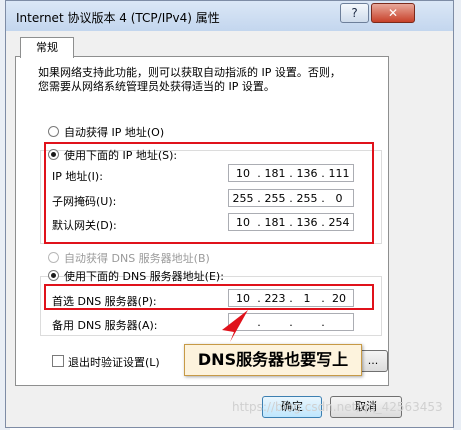 The width and height of the screenshot is (461, 430). Describe the element at coordinates (189, 72) in the screenshot. I see `description-line: 如果网络支持此功能，则可以获取自动指派的 IP 设置。否则，` at that location.